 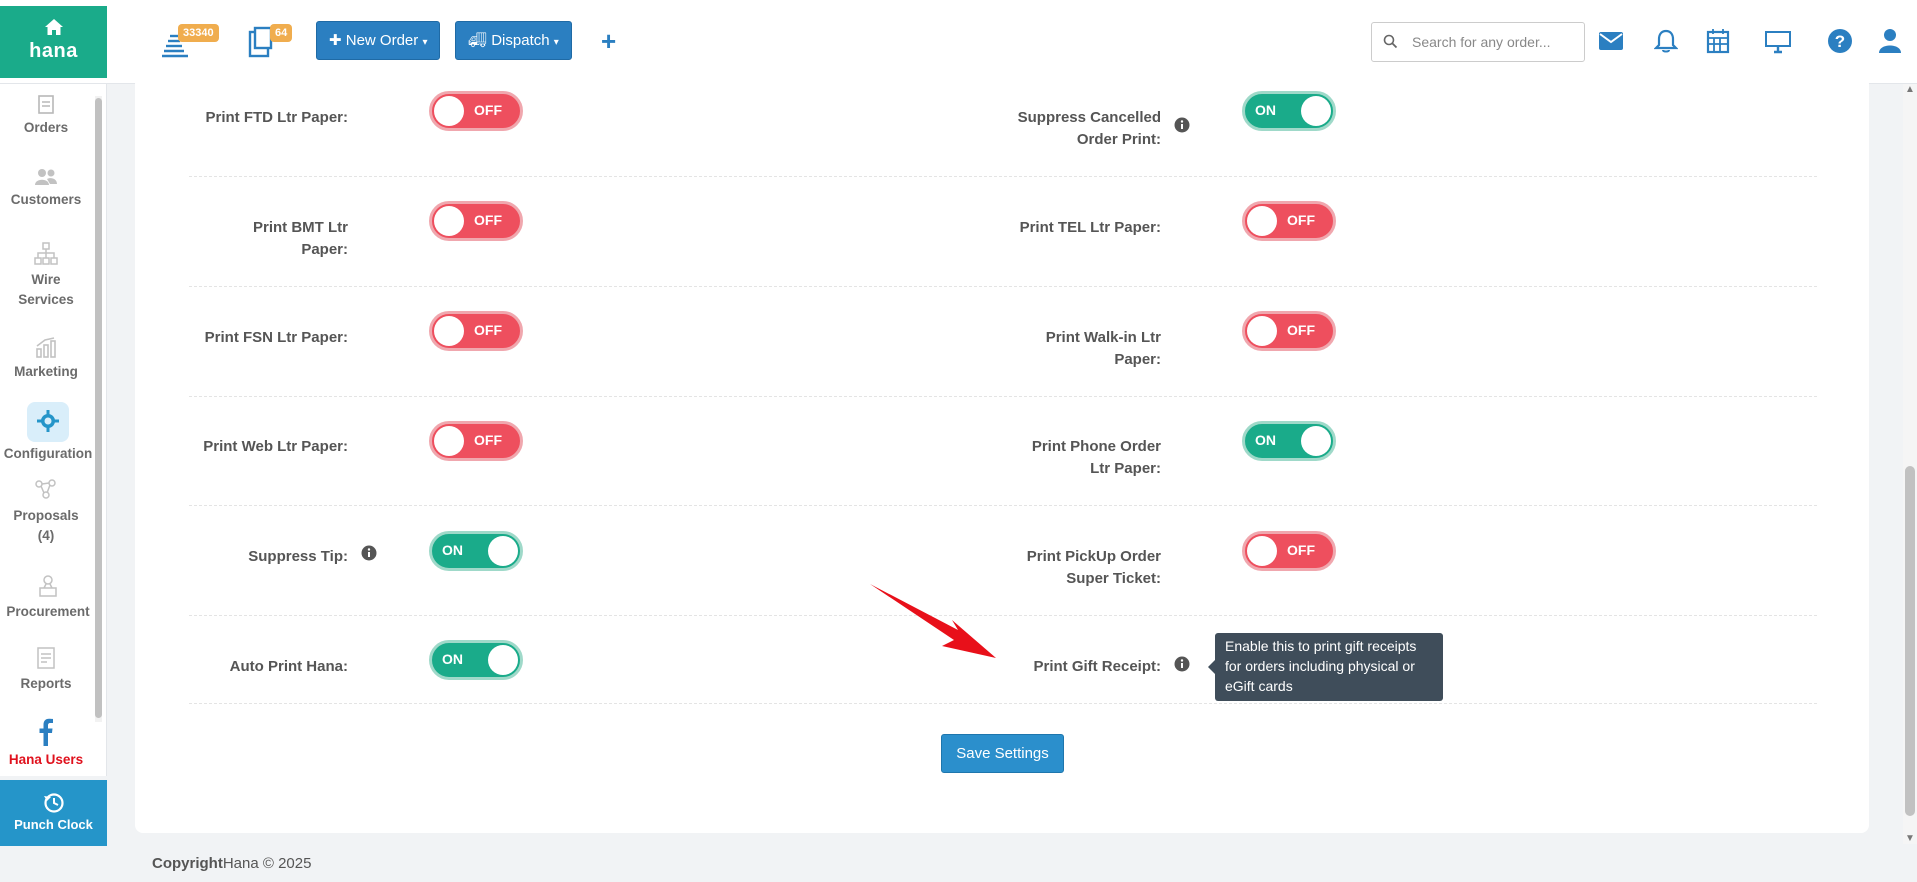 I want to click on toggle-auto-print-hana: ON, so click(x=476, y=660).